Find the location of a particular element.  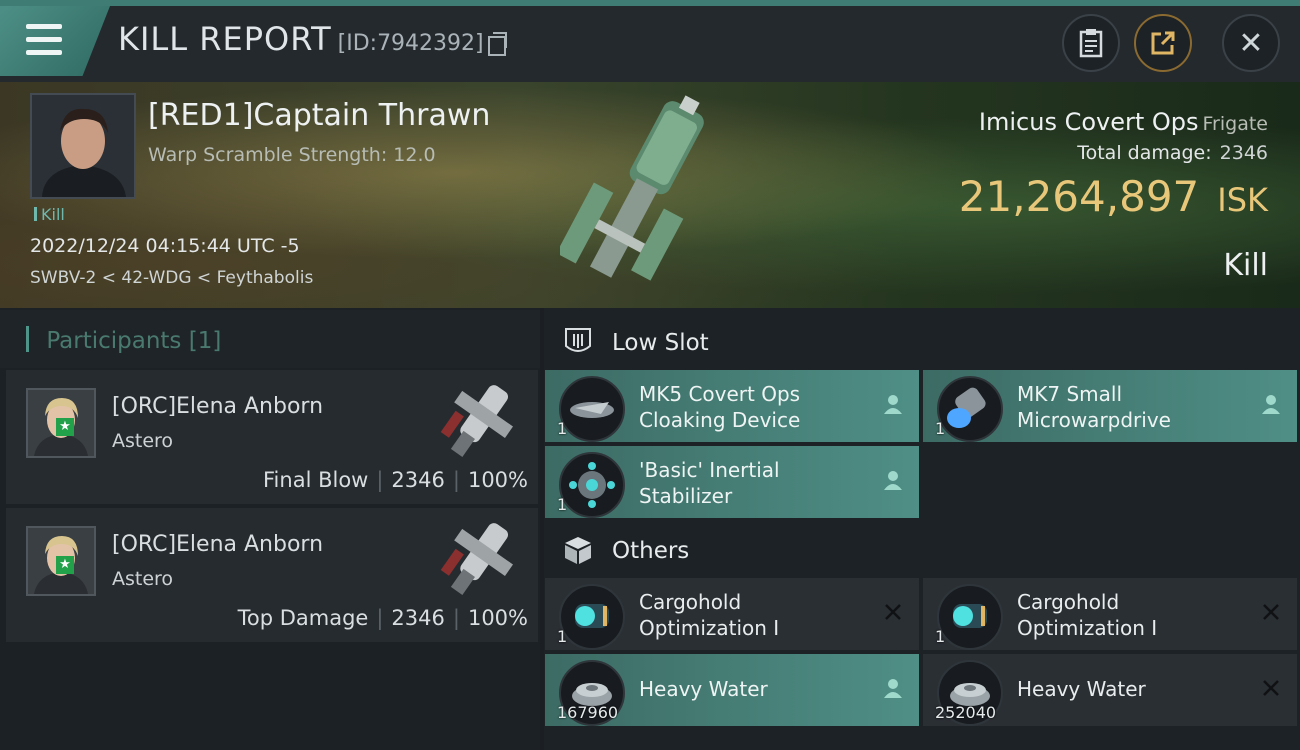

isk-value: 21,264,897 ISK is located at coordinates (1113, 196).